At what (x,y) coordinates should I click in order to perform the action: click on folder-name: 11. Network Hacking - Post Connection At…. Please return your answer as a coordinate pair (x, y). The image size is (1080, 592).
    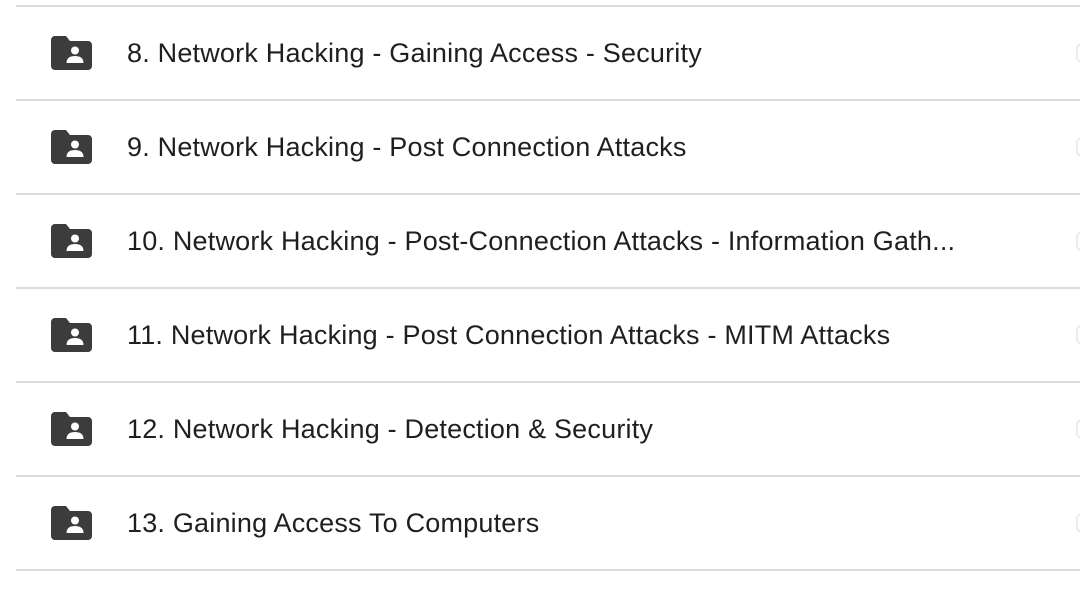
    Looking at the image, I should click on (509, 335).